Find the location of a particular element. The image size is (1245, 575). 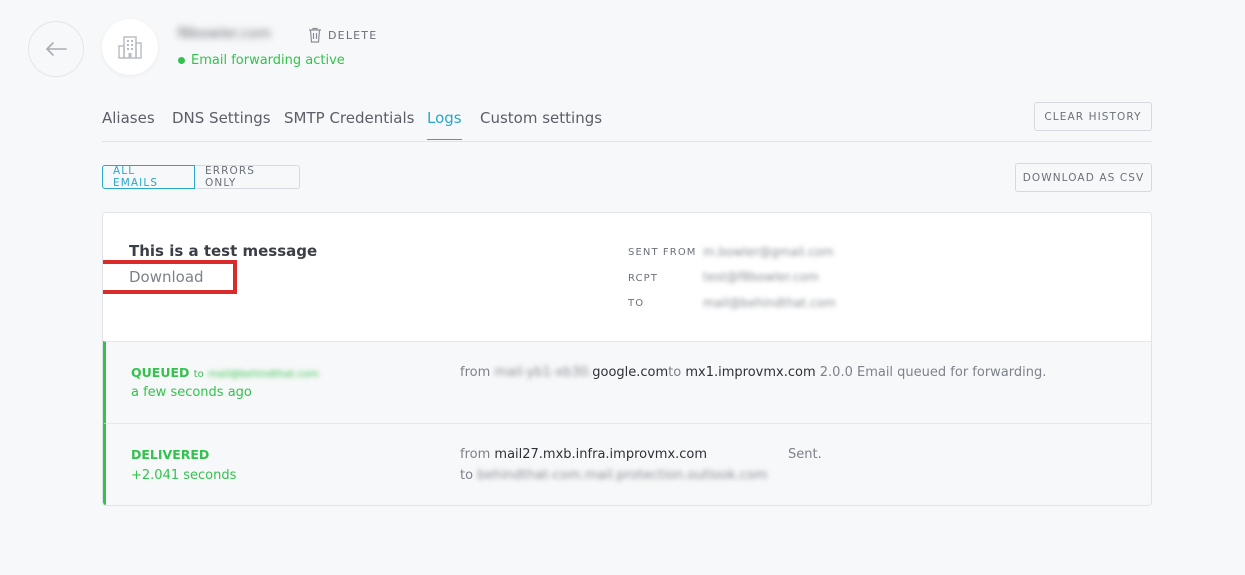

to-value: mail@behindthat.com is located at coordinates (769, 303).